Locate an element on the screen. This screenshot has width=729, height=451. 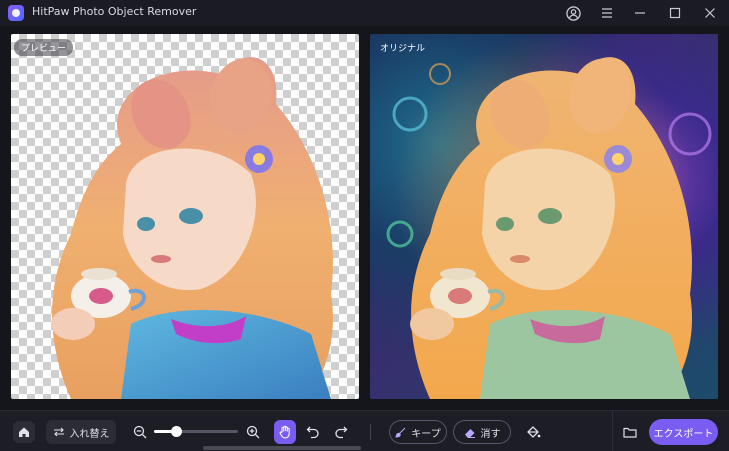
toolbar-divider is located at coordinates (370, 432).